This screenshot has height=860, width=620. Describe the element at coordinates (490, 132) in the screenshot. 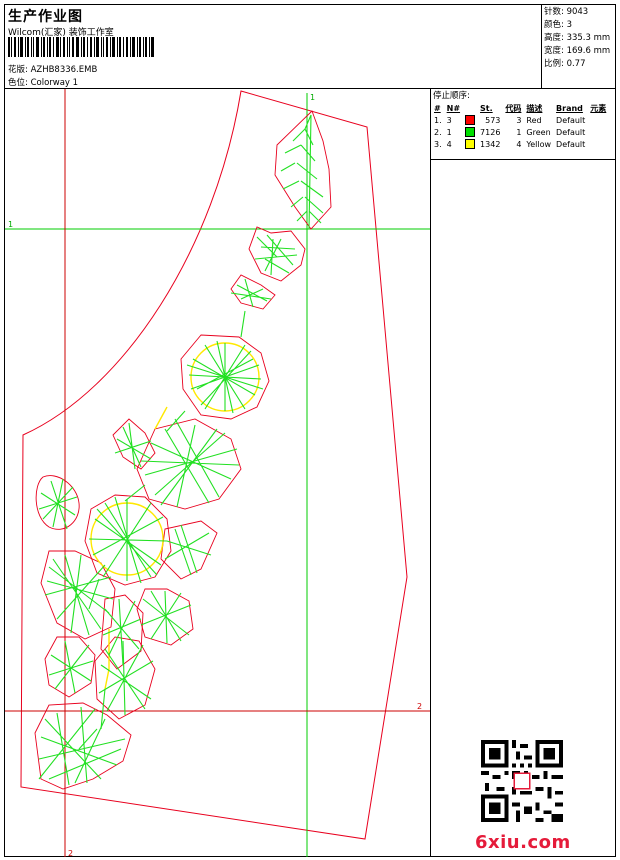

I see `row-stitches: 7126` at that location.